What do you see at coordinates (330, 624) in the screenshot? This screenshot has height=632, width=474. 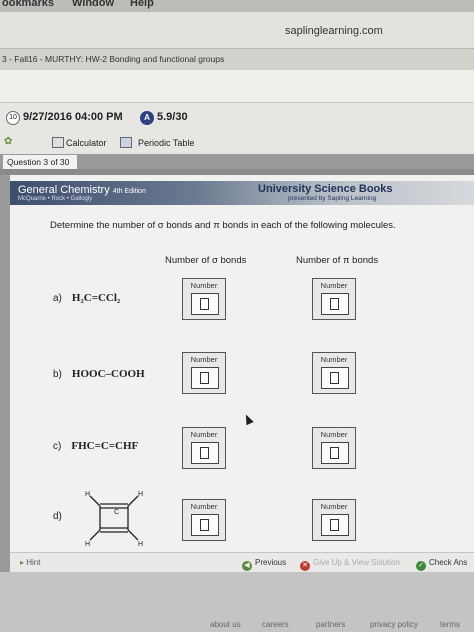 I see `footer-partners: partners` at bounding box center [330, 624].